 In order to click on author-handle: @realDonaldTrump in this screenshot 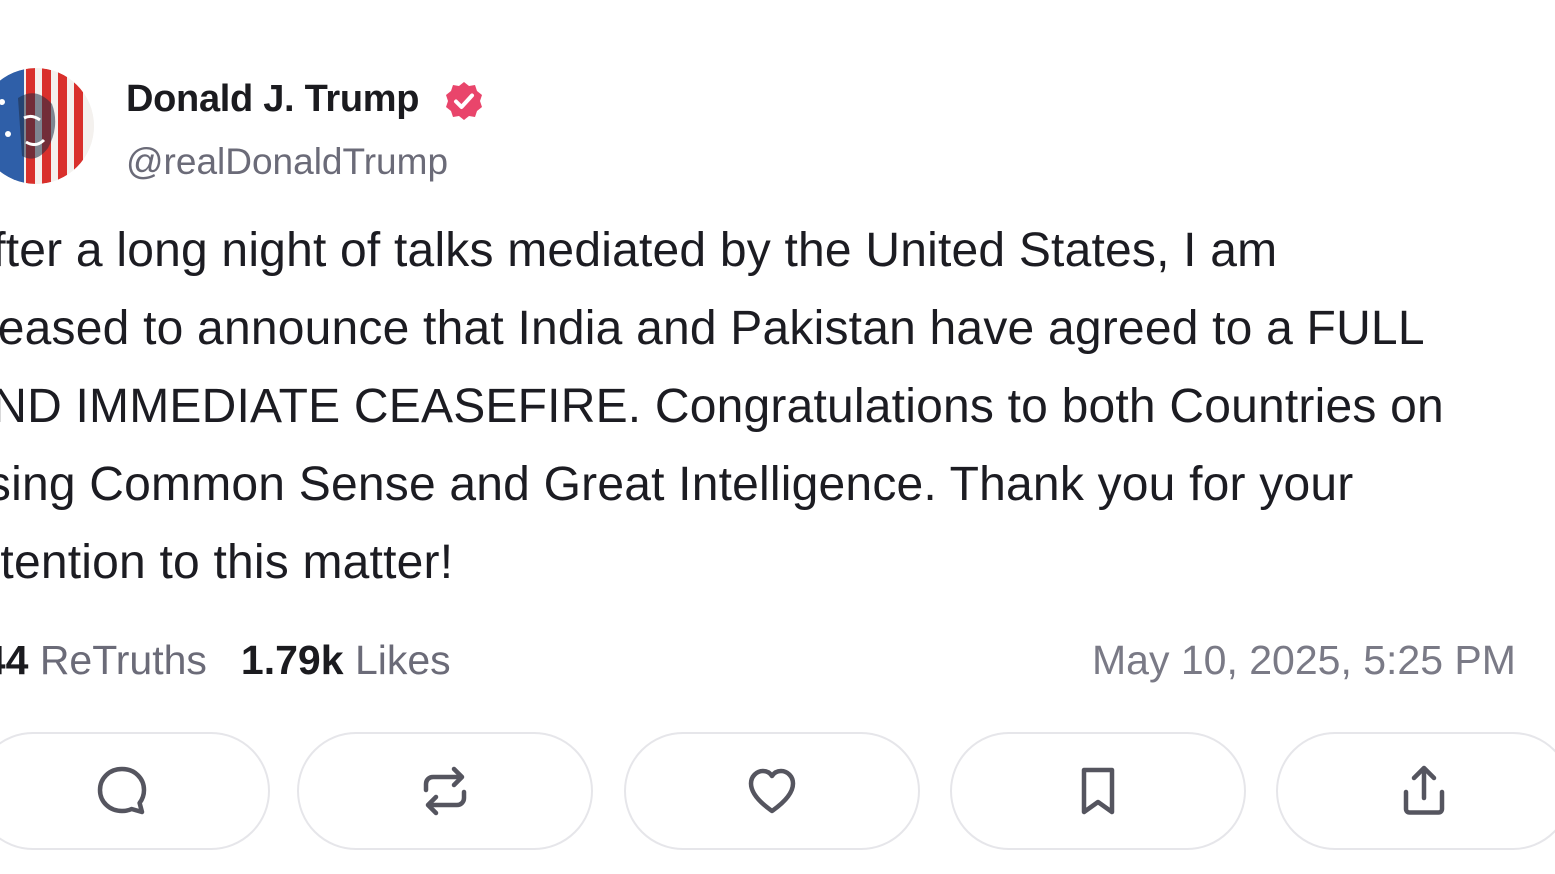, I will do `click(287, 162)`.